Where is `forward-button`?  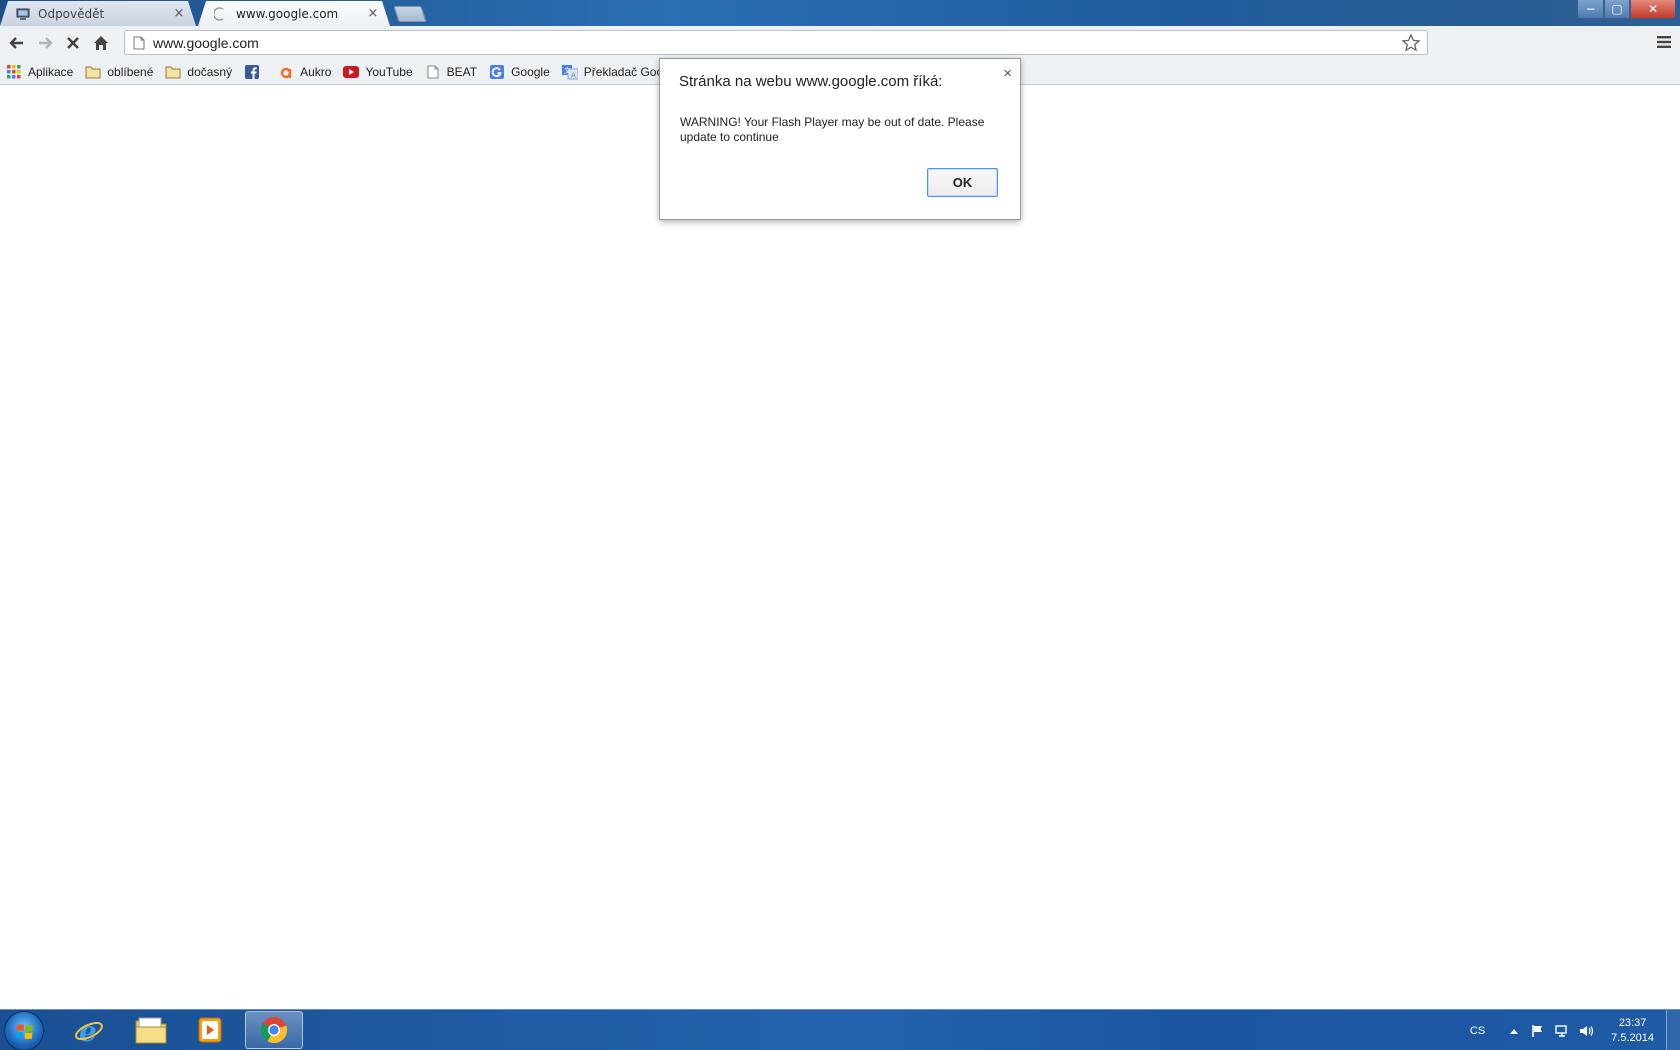
forward-button is located at coordinates (45, 43).